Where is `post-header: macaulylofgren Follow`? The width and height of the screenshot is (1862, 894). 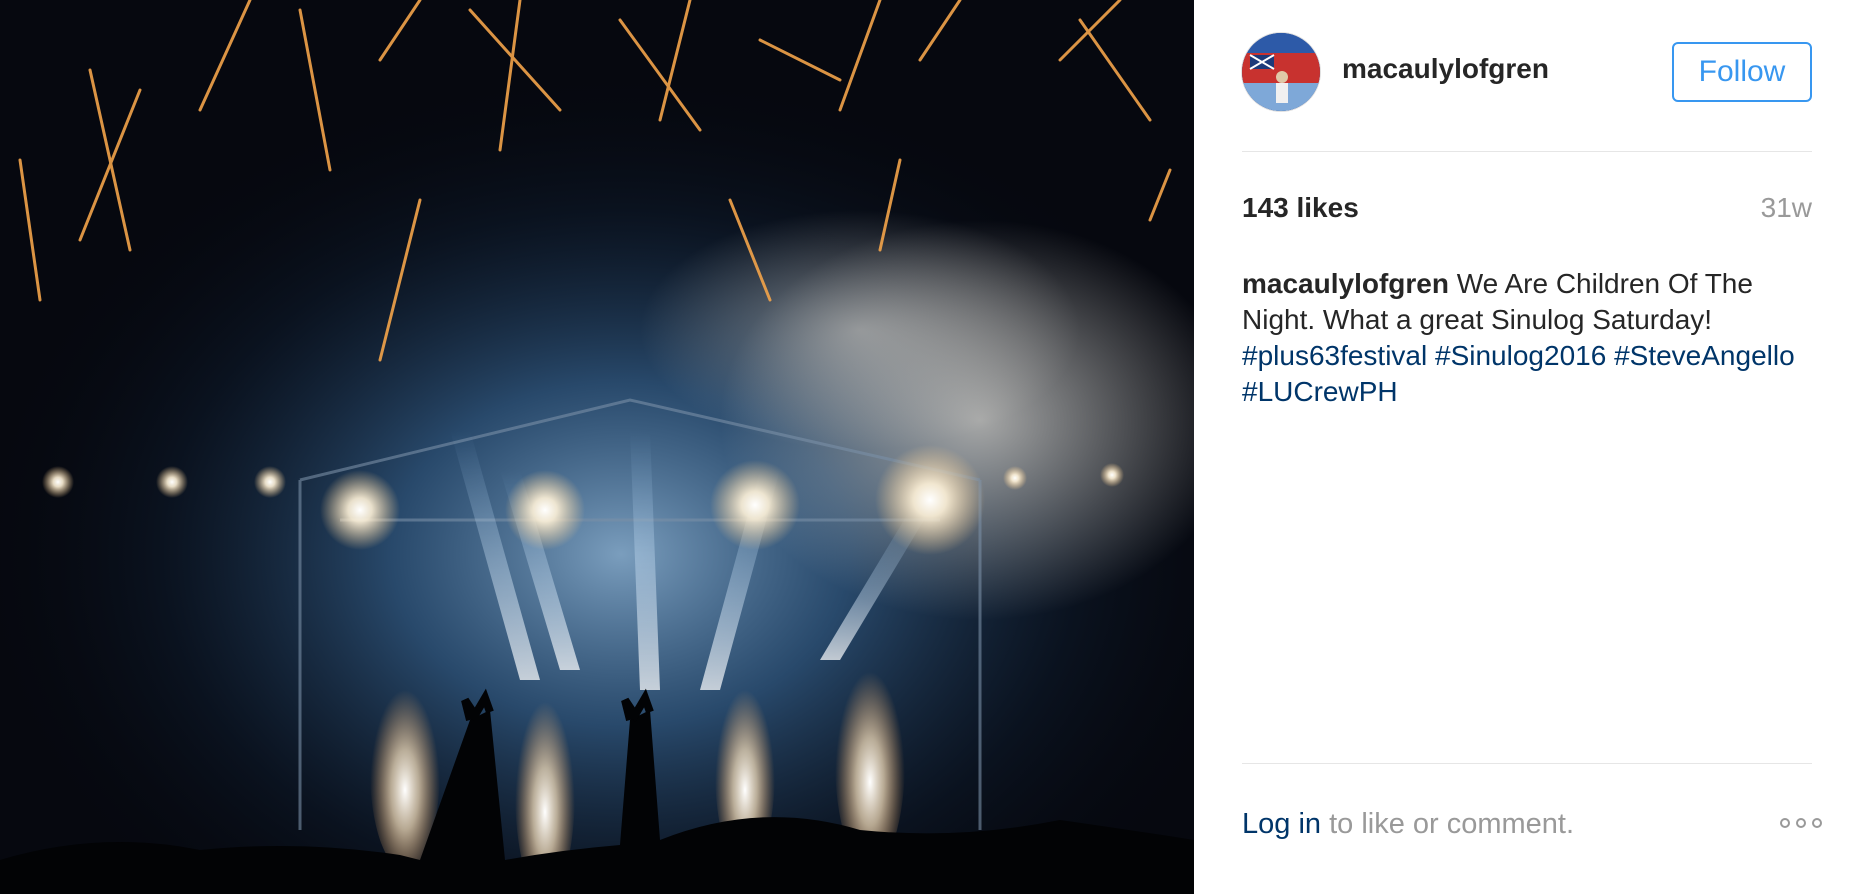
post-header: macaulylofgren Follow is located at coordinates (1527, 73).